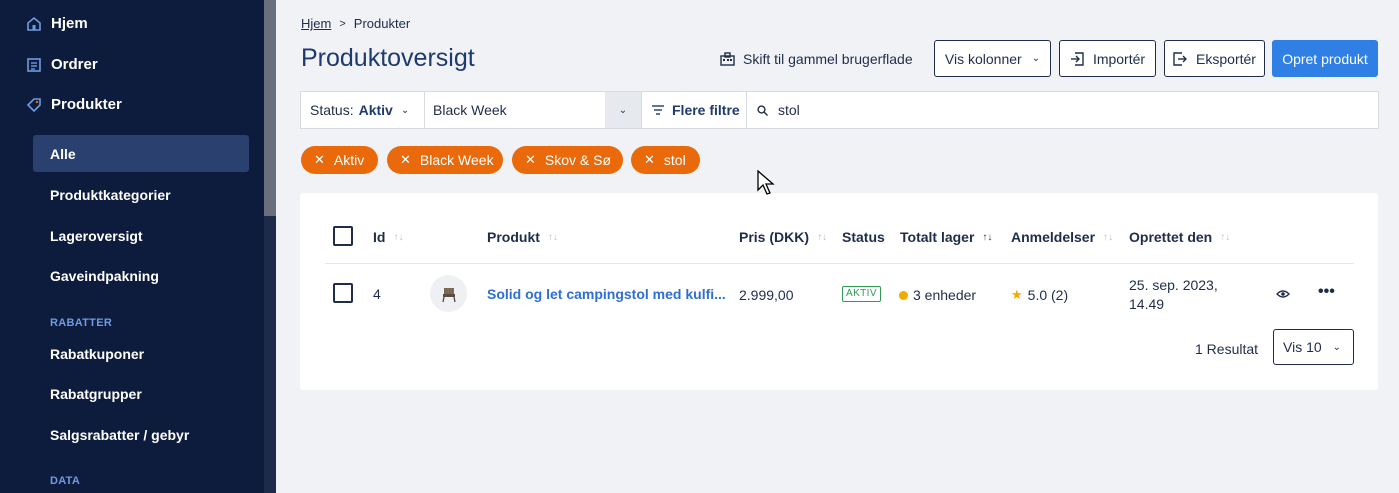  I want to click on more-filters-button: Flere filtre, so click(694, 110).